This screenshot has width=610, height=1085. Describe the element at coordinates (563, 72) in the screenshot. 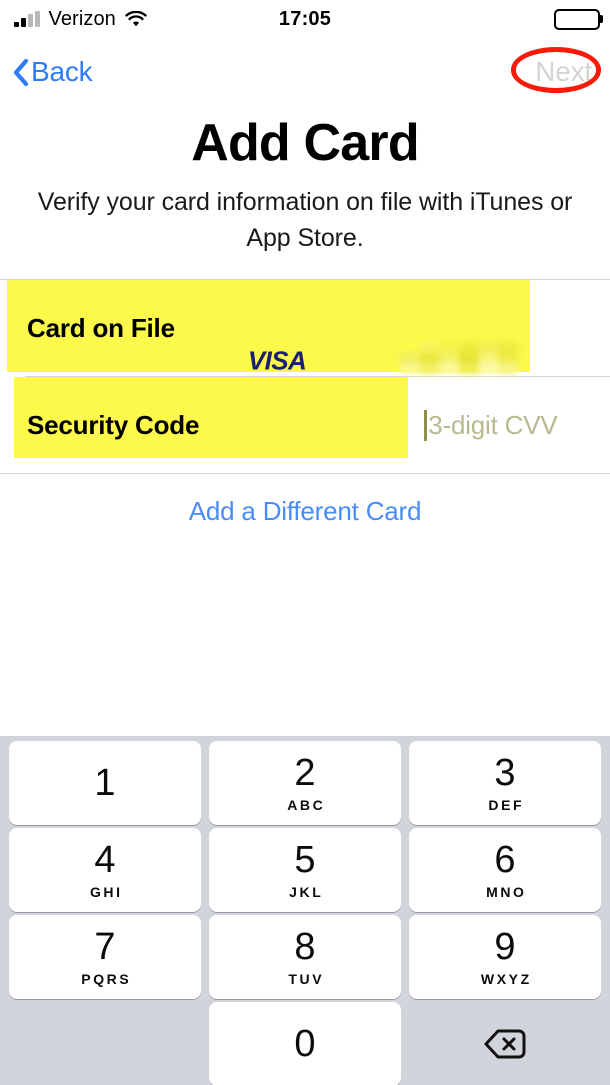

I see `next-button: Next` at that location.